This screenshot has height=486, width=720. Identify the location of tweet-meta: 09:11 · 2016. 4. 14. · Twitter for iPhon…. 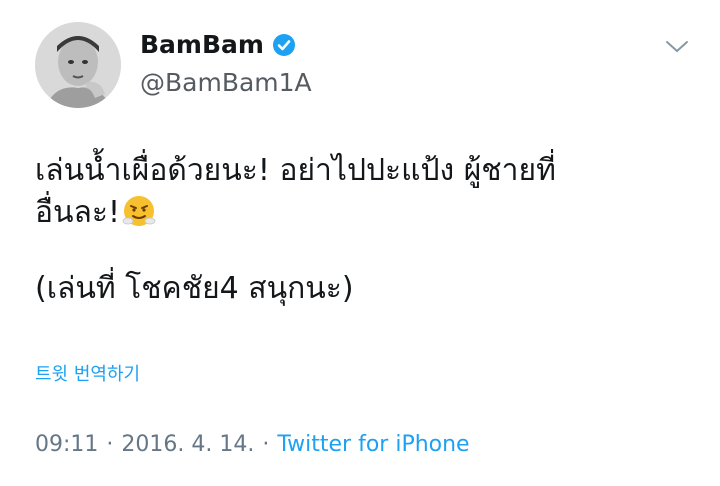
(252, 444).